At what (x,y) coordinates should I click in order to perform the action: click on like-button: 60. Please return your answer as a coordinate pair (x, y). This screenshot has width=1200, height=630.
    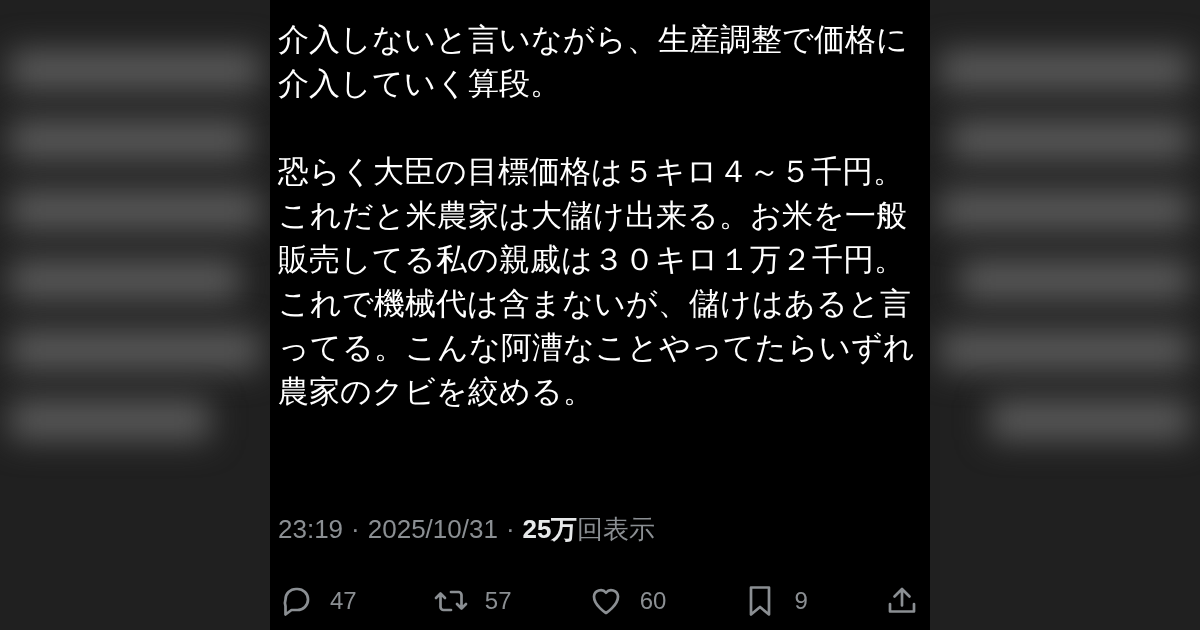
    Looking at the image, I should click on (627, 601).